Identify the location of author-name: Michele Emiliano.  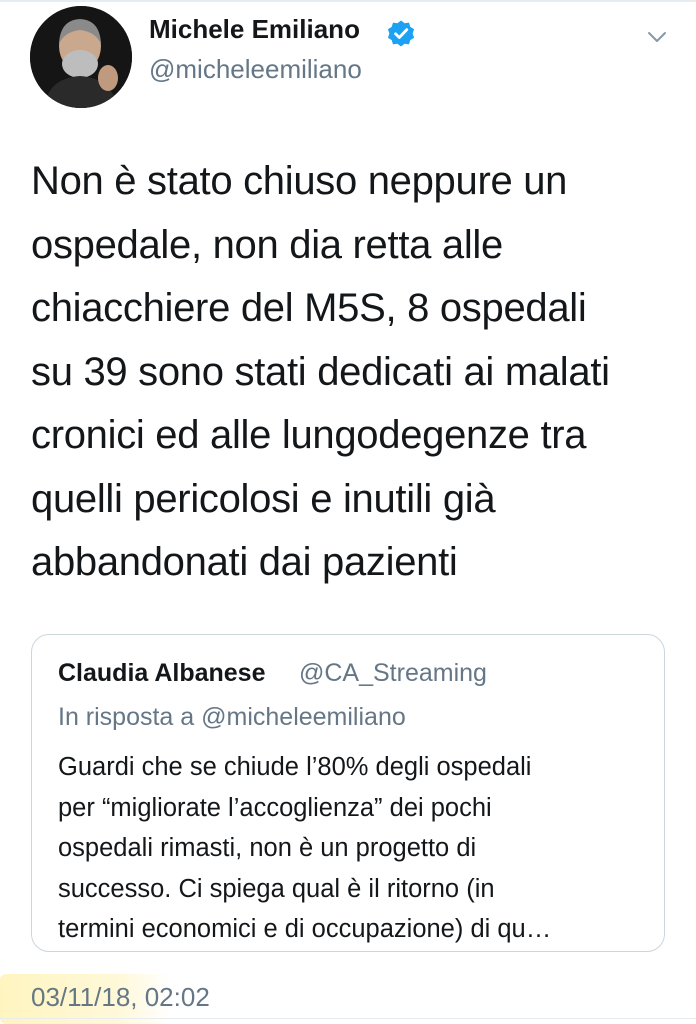
(254, 29).